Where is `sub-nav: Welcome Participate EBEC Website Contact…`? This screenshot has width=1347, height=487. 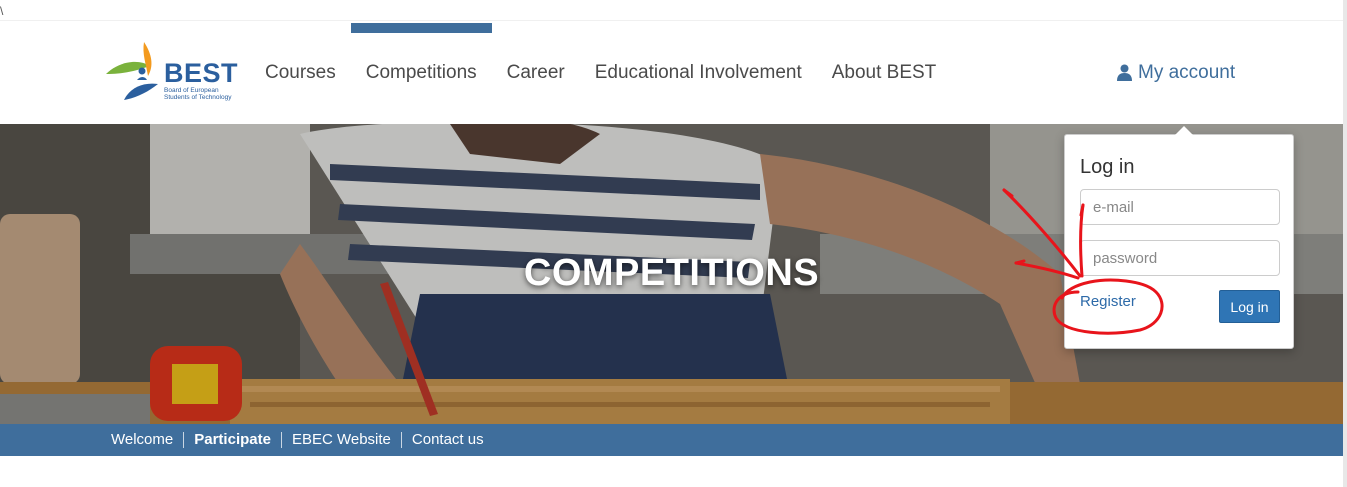
sub-nav: Welcome Participate EBEC Website Contact… is located at coordinates (671, 440).